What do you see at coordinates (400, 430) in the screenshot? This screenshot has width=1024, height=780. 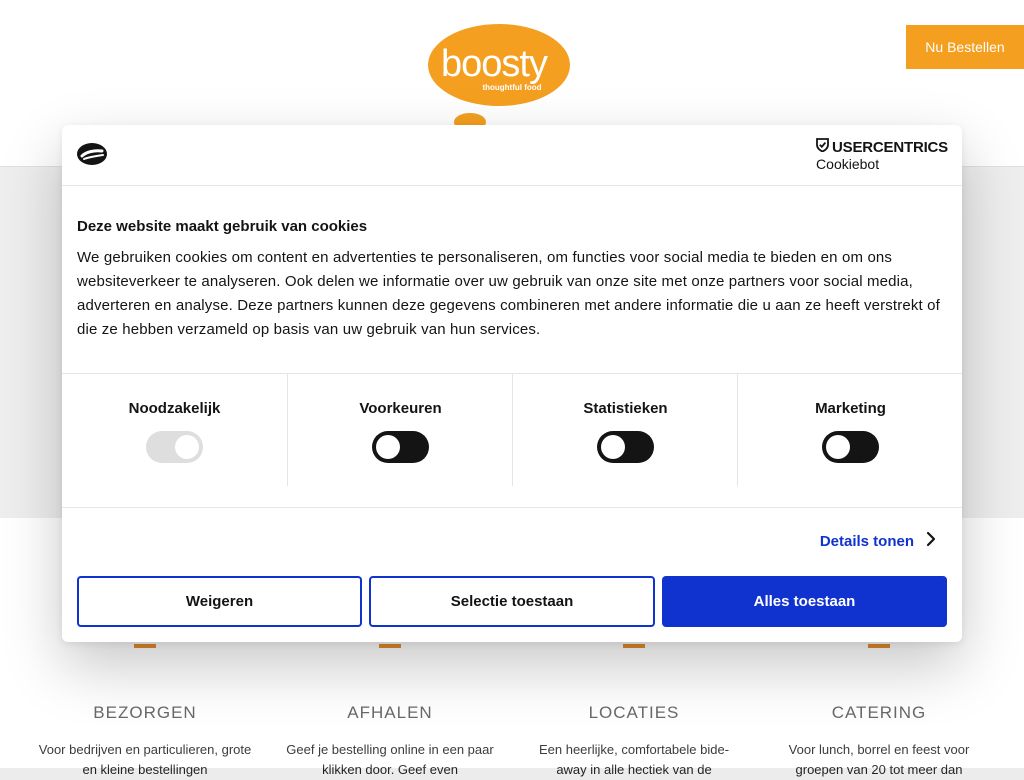 I see `category-preferences: Voorkeuren` at bounding box center [400, 430].